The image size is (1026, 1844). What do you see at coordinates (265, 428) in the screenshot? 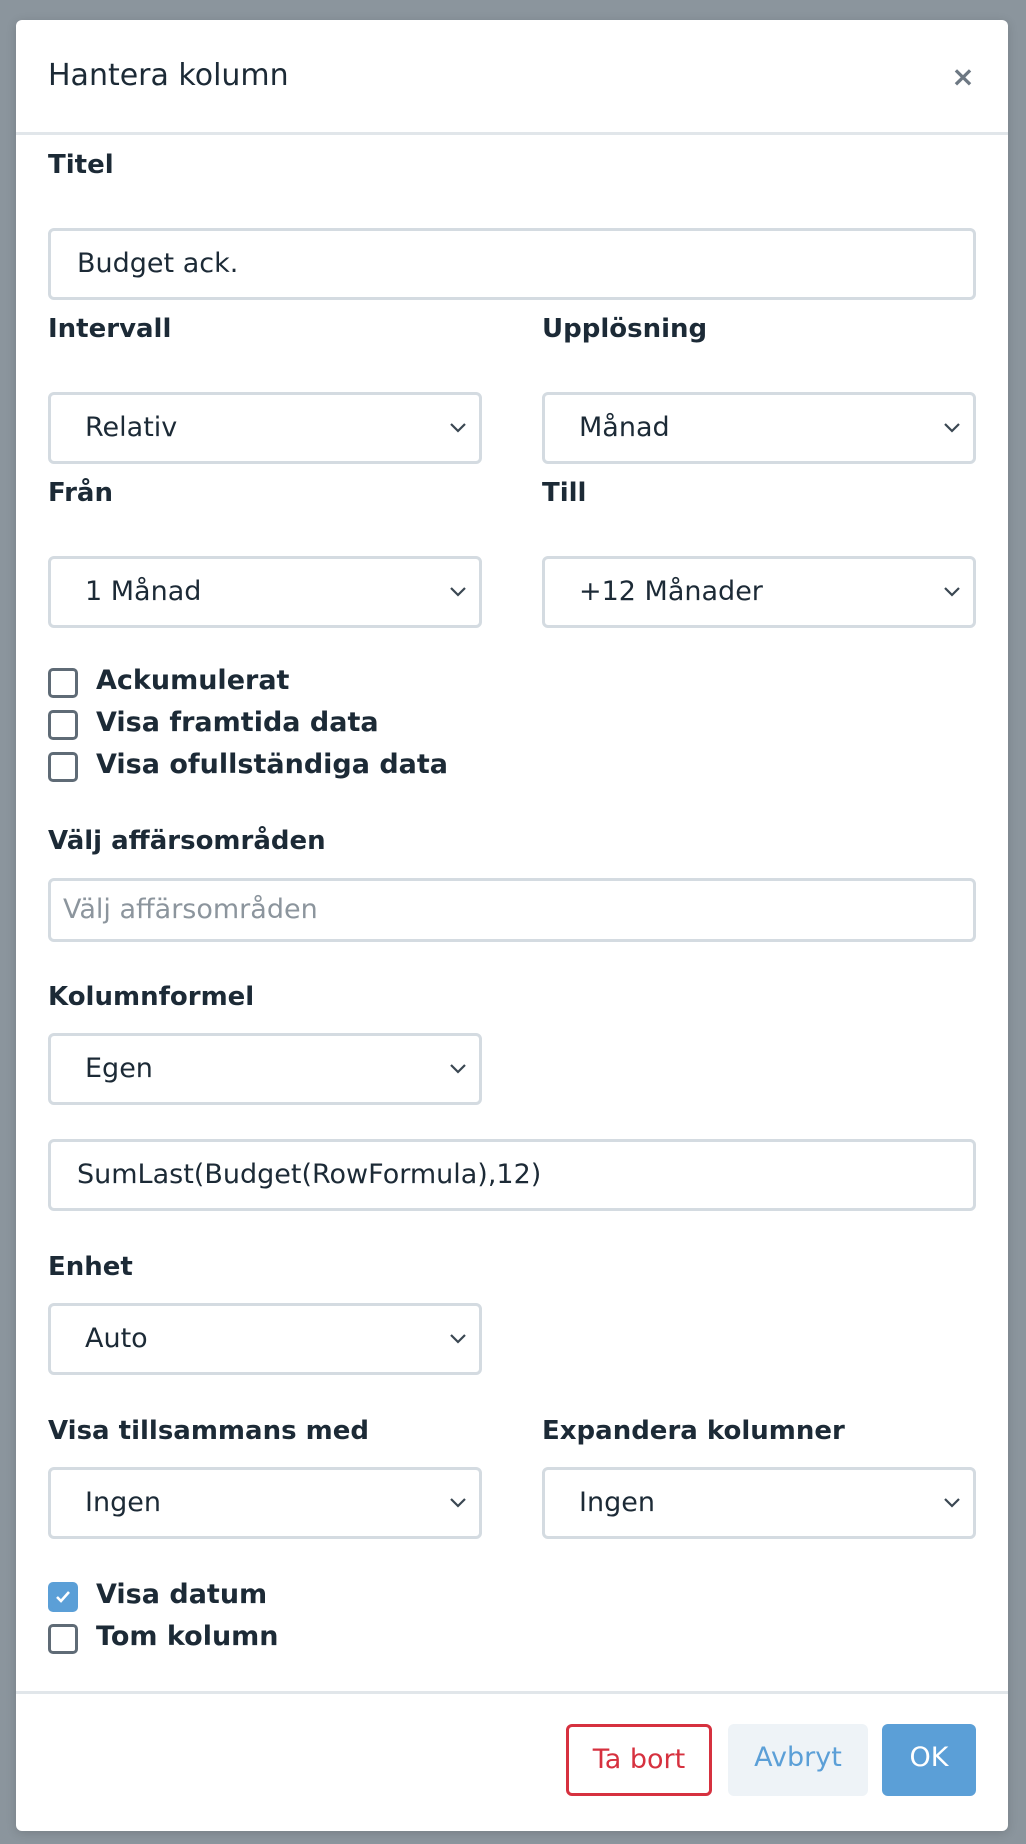
I see `interval-select: Relativ` at bounding box center [265, 428].